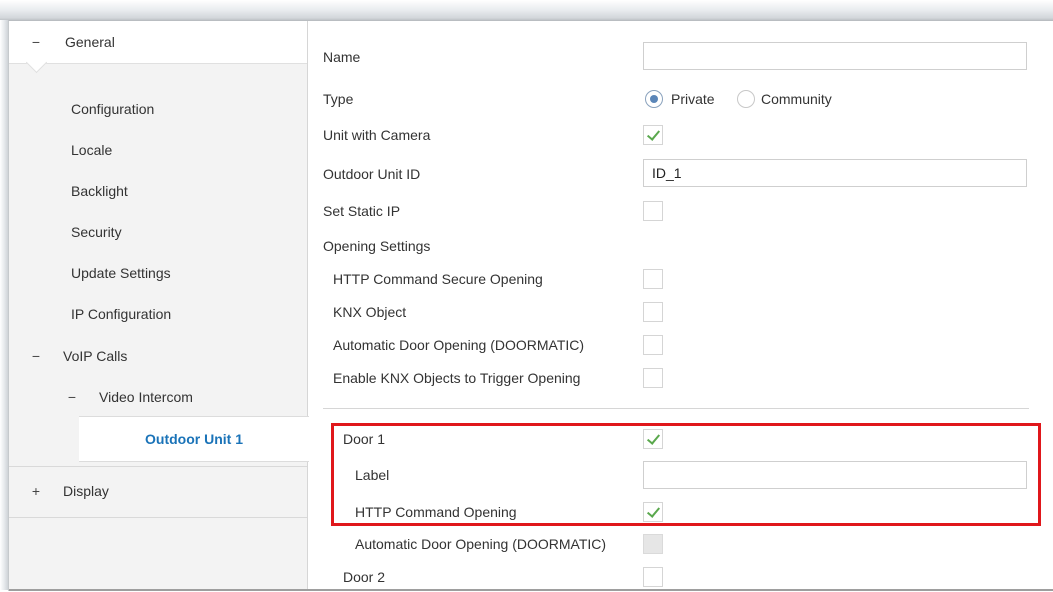  I want to click on opening-settings-heading: Opening Settings, so click(377, 246).